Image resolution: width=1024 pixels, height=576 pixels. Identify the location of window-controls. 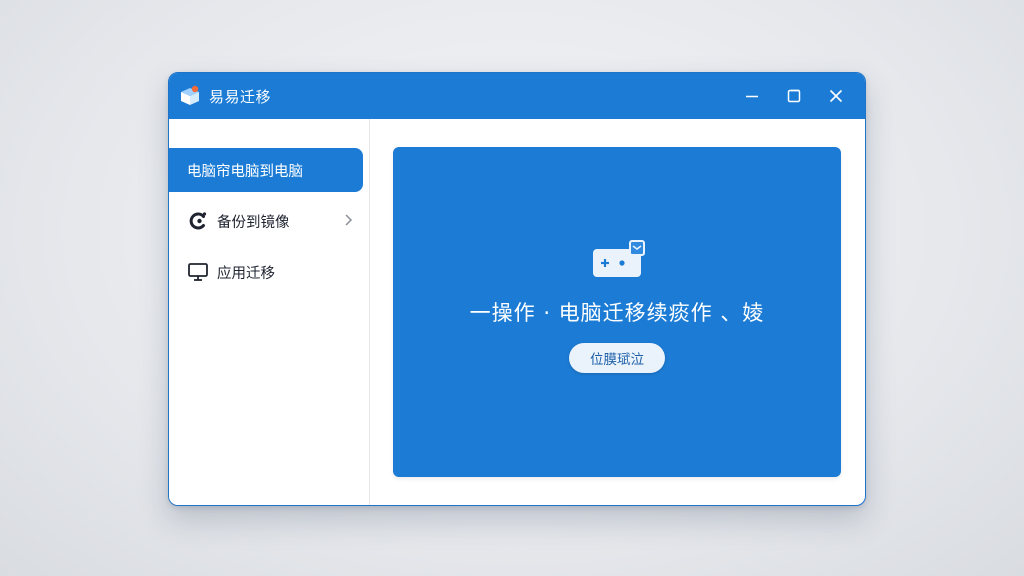
(794, 96).